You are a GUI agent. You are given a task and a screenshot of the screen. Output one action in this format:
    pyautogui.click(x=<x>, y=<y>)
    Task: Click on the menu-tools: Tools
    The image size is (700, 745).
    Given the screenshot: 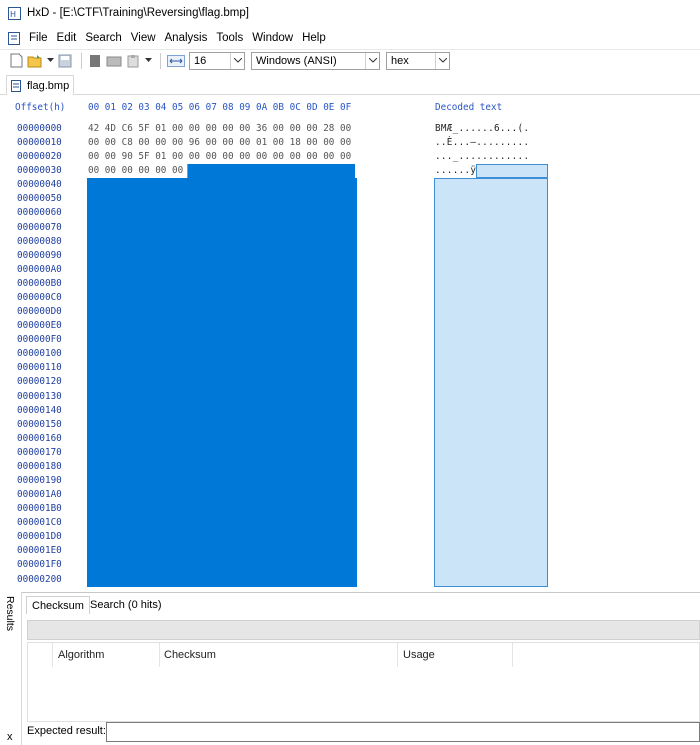 What is the action you would take?
    pyautogui.click(x=229, y=38)
    